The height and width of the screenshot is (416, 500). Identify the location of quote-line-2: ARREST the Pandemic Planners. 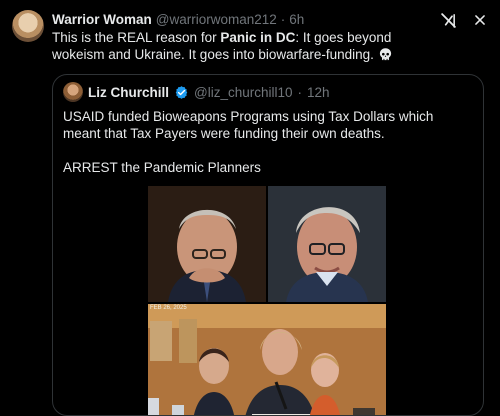
(162, 167).